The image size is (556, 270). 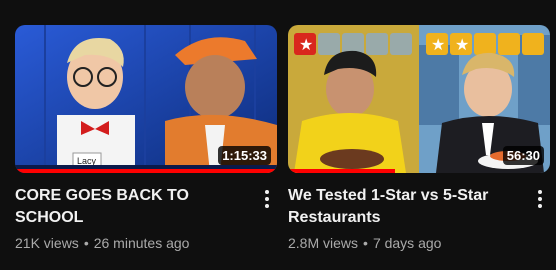 What do you see at coordinates (405, 207) in the screenshot?
I see `video-title: We Tested 1-Star vs 5-Star Restaurants` at bounding box center [405, 207].